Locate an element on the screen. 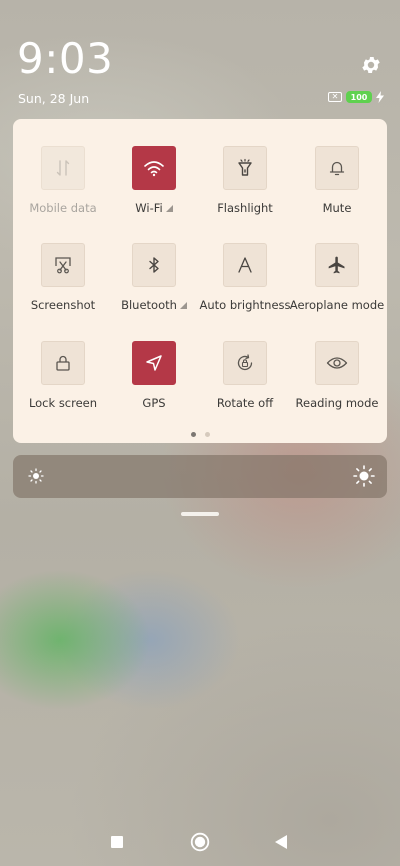  tile-reading-mode: Reading mode is located at coordinates (337, 375).